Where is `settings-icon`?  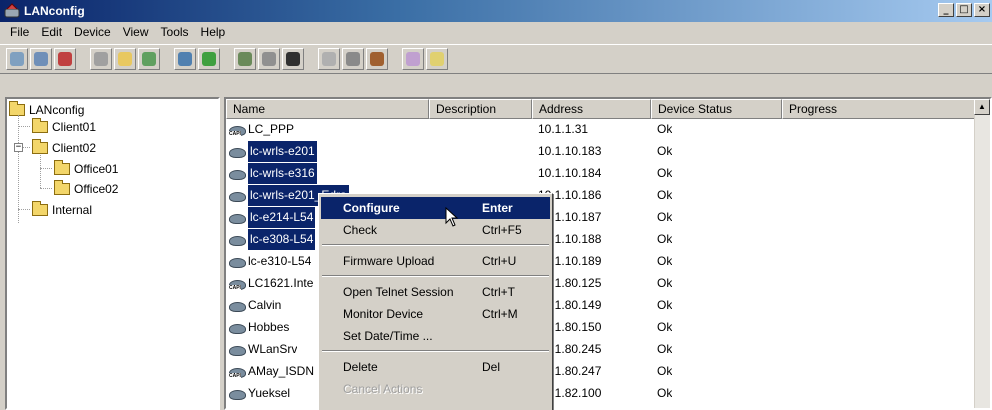
settings-icon is located at coordinates (353, 59).